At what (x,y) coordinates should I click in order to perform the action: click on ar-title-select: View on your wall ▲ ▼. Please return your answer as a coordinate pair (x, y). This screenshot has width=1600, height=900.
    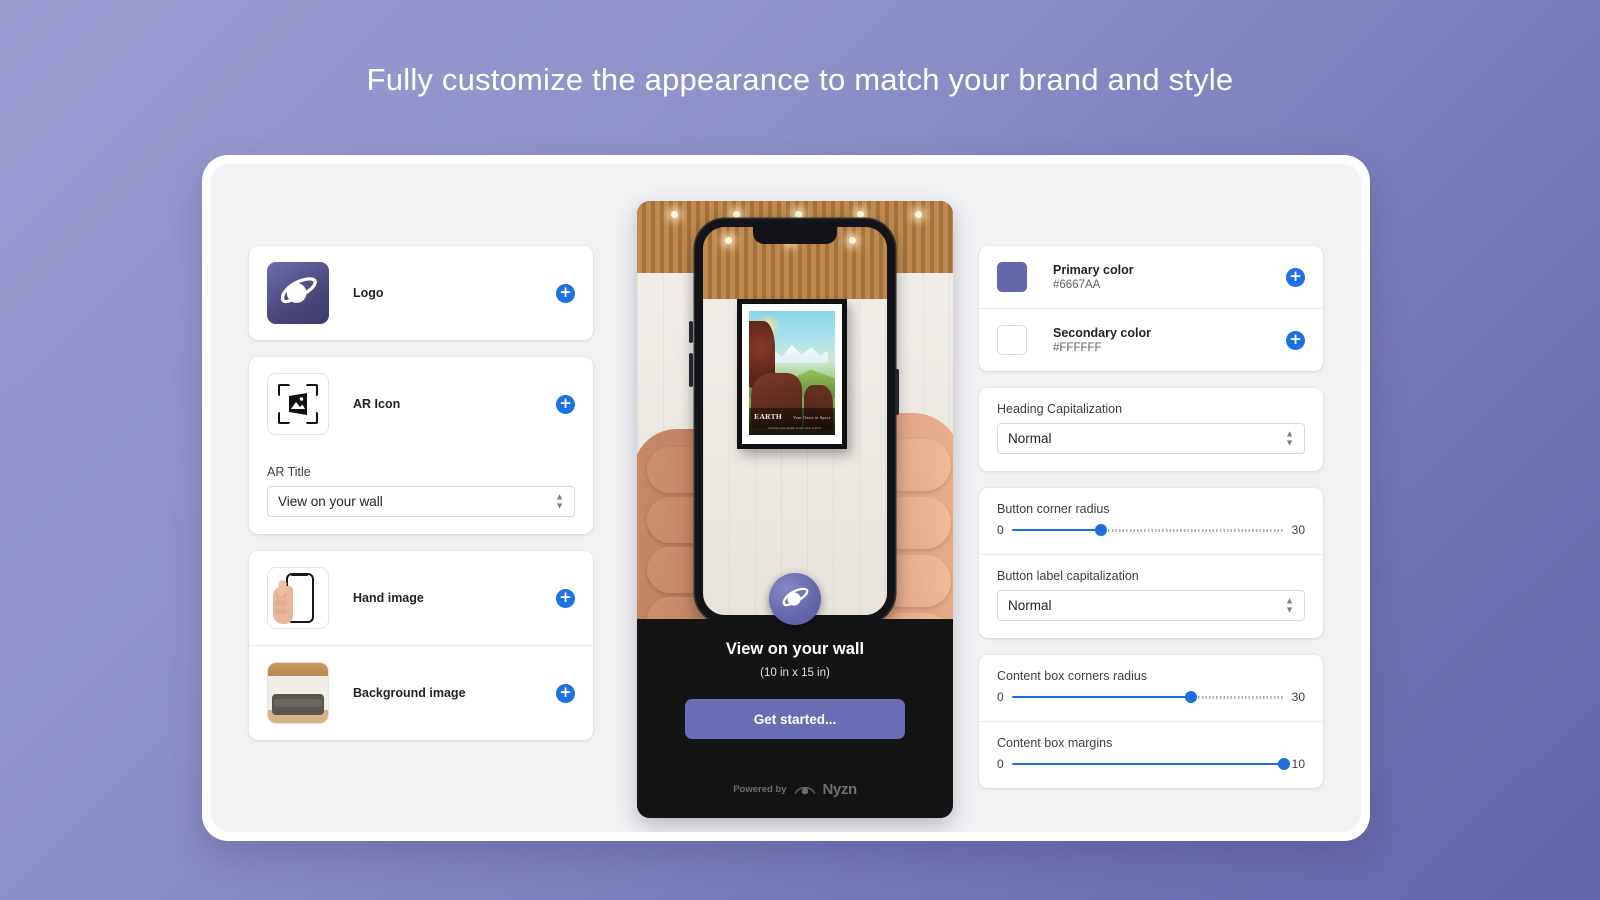
    Looking at the image, I should click on (421, 501).